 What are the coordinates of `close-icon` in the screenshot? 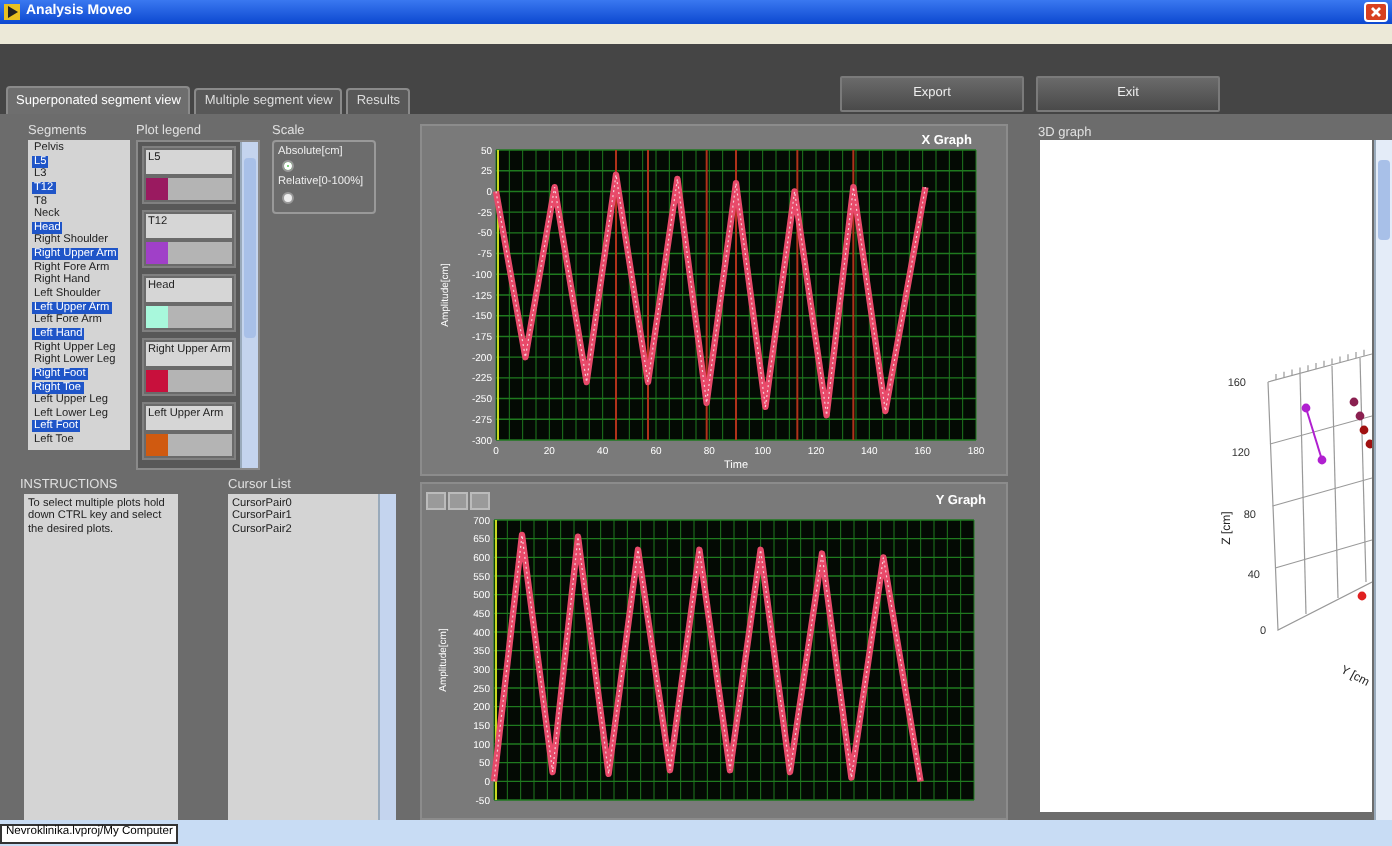 It's located at (1376, 12).